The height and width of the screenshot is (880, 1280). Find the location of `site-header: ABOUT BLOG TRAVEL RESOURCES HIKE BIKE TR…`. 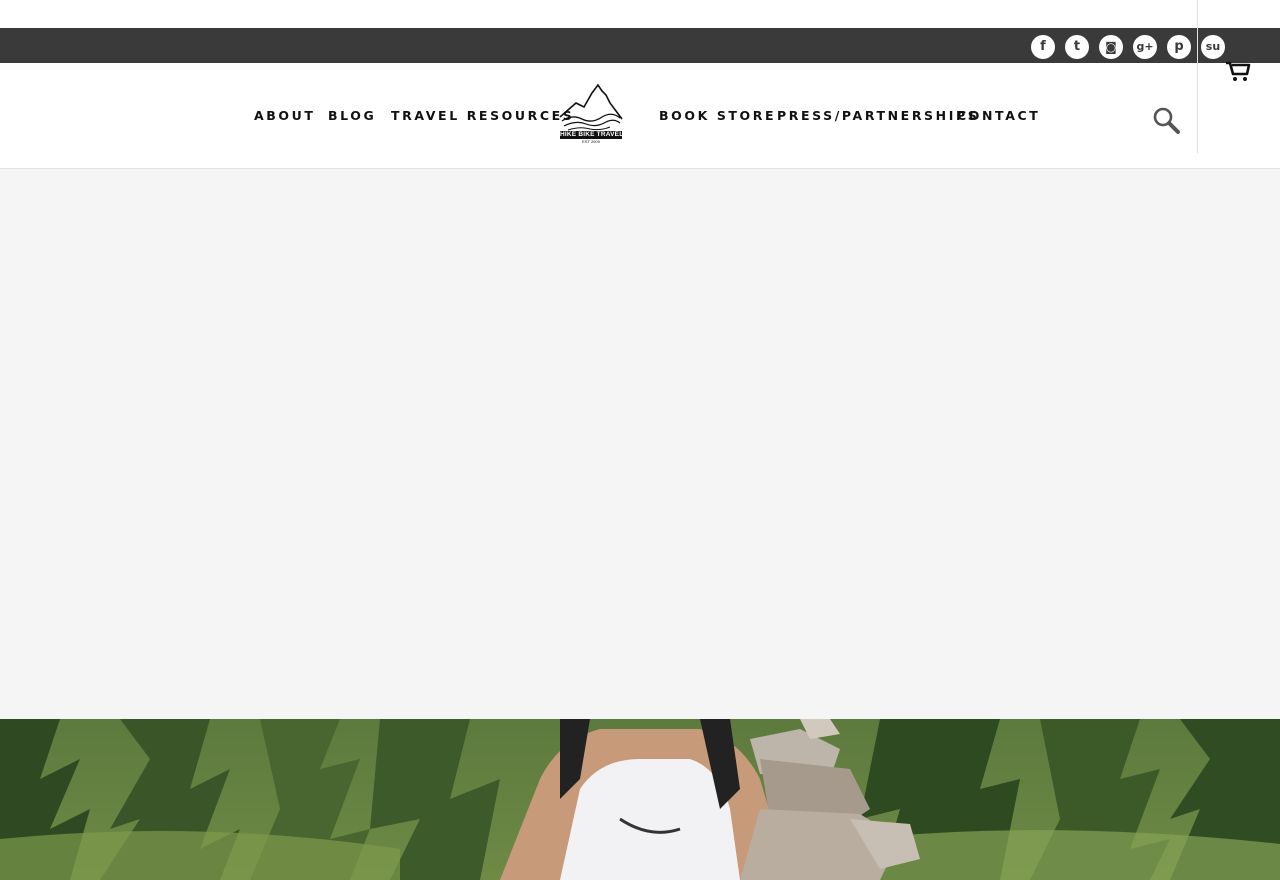

site-header: ABOUT BLOG TRAVEL RESOURCES HIKE BIKE TR… is located at coordinates (640, 116).